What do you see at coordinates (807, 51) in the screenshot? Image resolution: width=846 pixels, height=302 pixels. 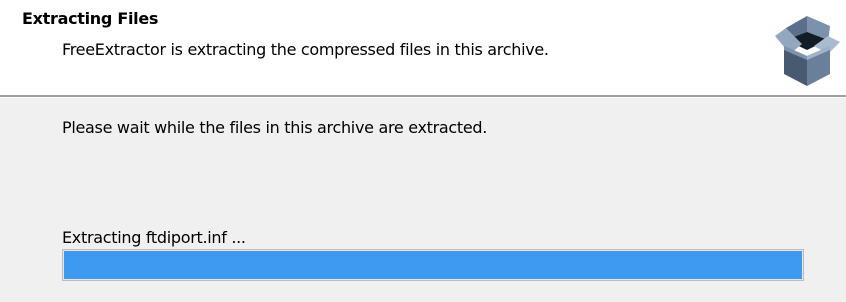 I see `open-box-icon` at bounding box center [807, 51].